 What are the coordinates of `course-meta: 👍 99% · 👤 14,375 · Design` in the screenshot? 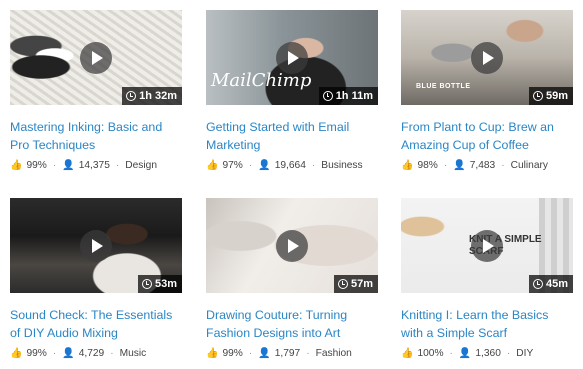 It's located at (96, 165).